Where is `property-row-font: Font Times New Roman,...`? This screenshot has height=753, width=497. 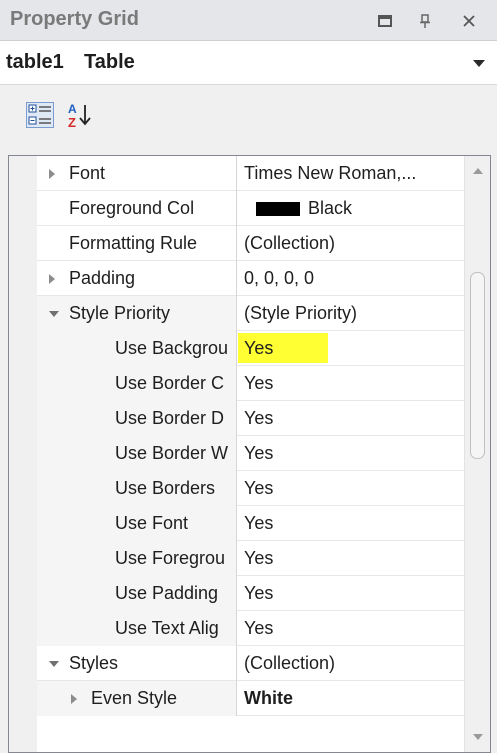 property-row-font: Font Times New Roman,... is located at coordinates (250, 173).